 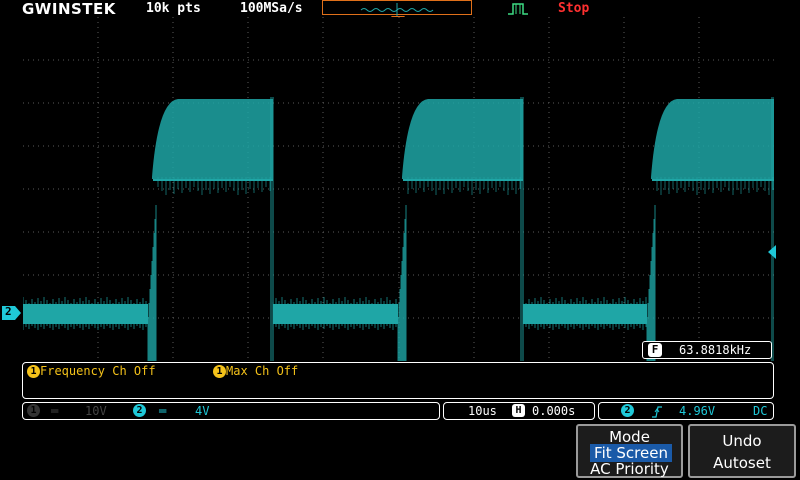 What do you see at coordinates (715, 350) in the screenshot?
I see `frequency-value: 63.8818kHz` at bounding box center [715, 350].